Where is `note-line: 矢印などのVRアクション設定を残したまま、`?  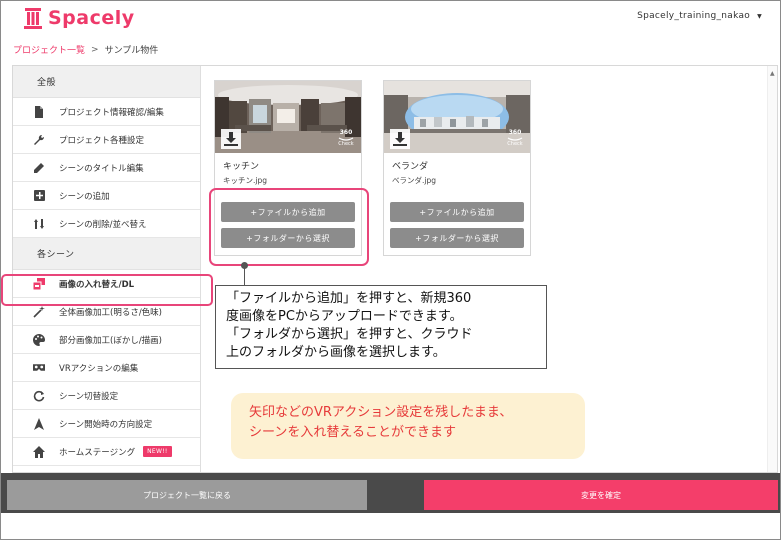
note-line: 矢印などのVRアクション設定を残したまま、 is located at coordinates (381, 412).